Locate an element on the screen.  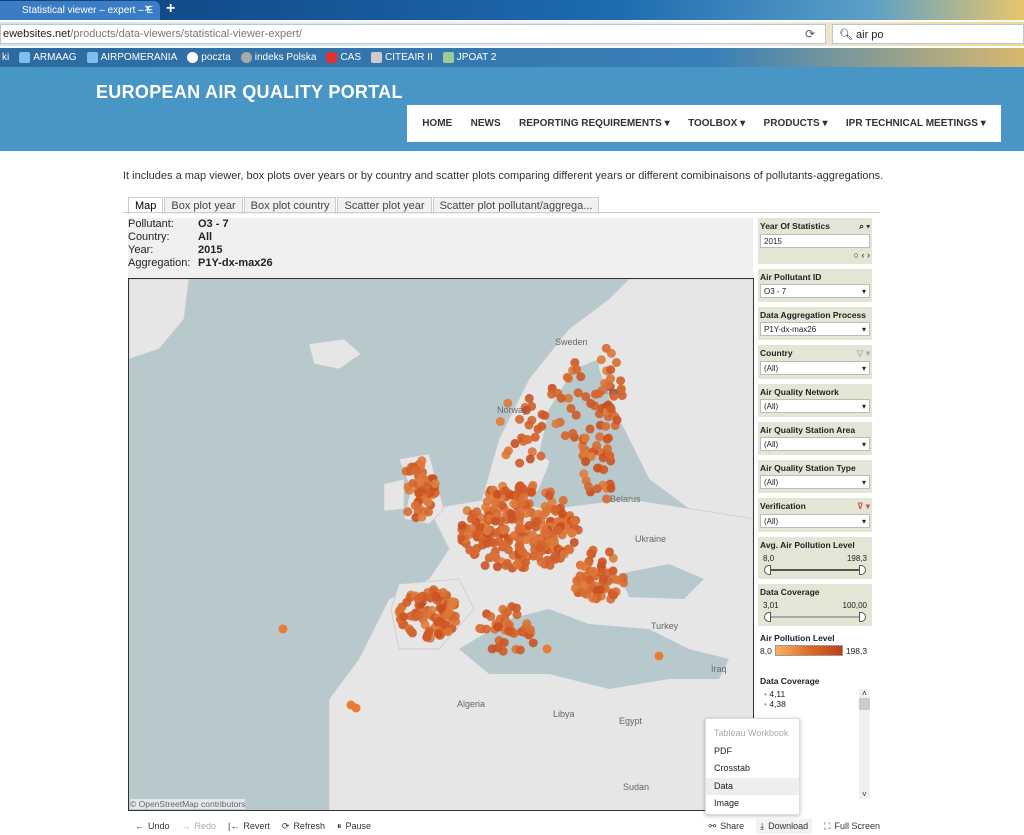
pollutant-dropdown: O3 - 7 ▾ is located at coordinates (815, 291).